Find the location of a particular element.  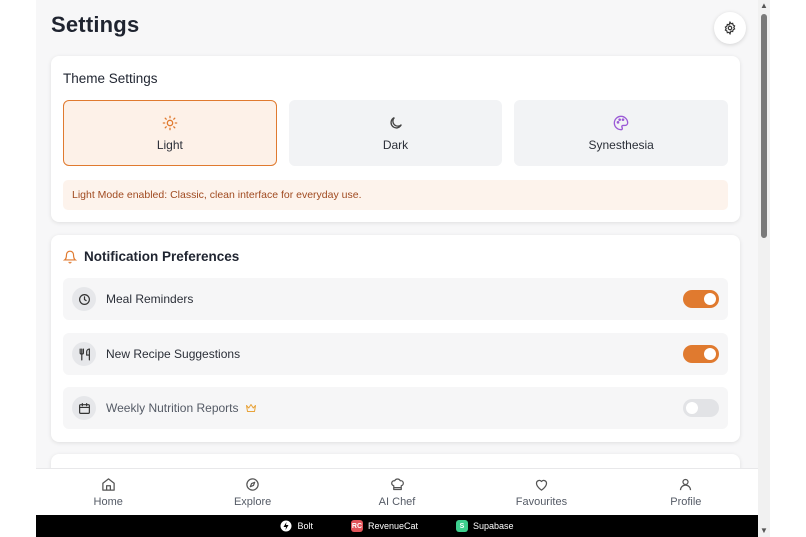

footer-item-supabase: S Supabase is located at coordinates (485, 526).